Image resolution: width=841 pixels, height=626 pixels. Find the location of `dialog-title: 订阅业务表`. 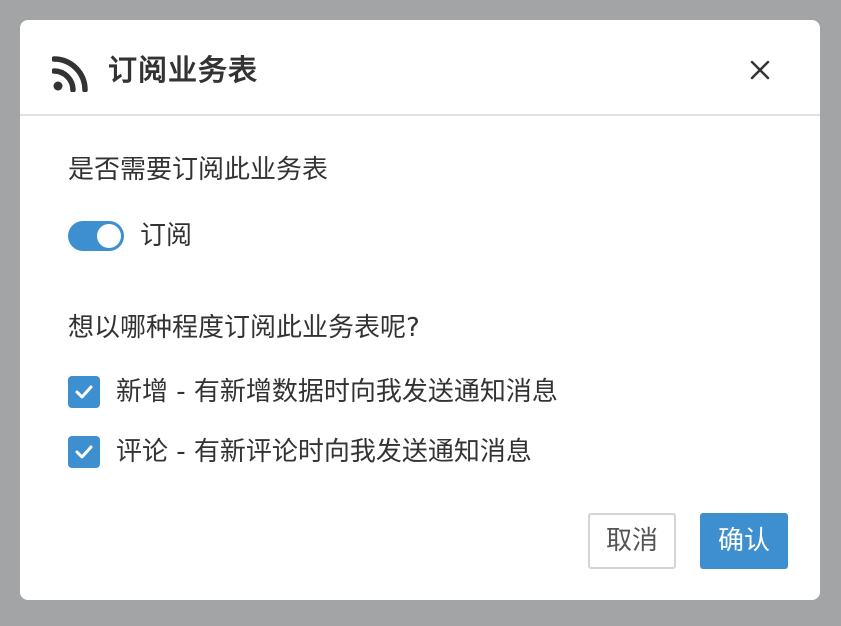

dialog-title: 订阅业务表 is located at coordinates (183, 70).